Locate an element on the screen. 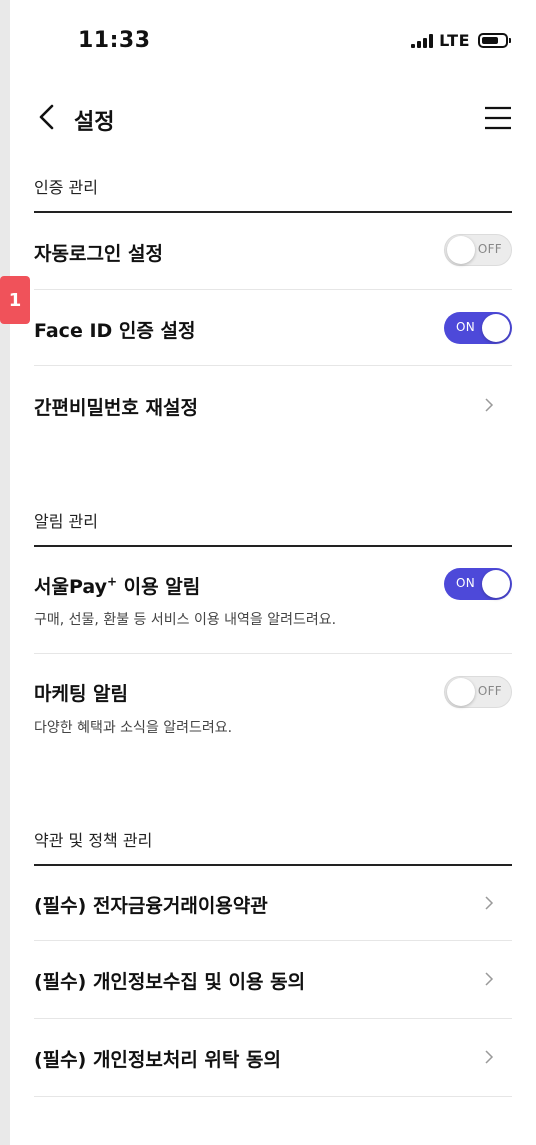  setting-row-marketing: 마케팅 알림 다양한 혜택과 소식을 알려드려요. OFF is located at coordinates (273, 707).